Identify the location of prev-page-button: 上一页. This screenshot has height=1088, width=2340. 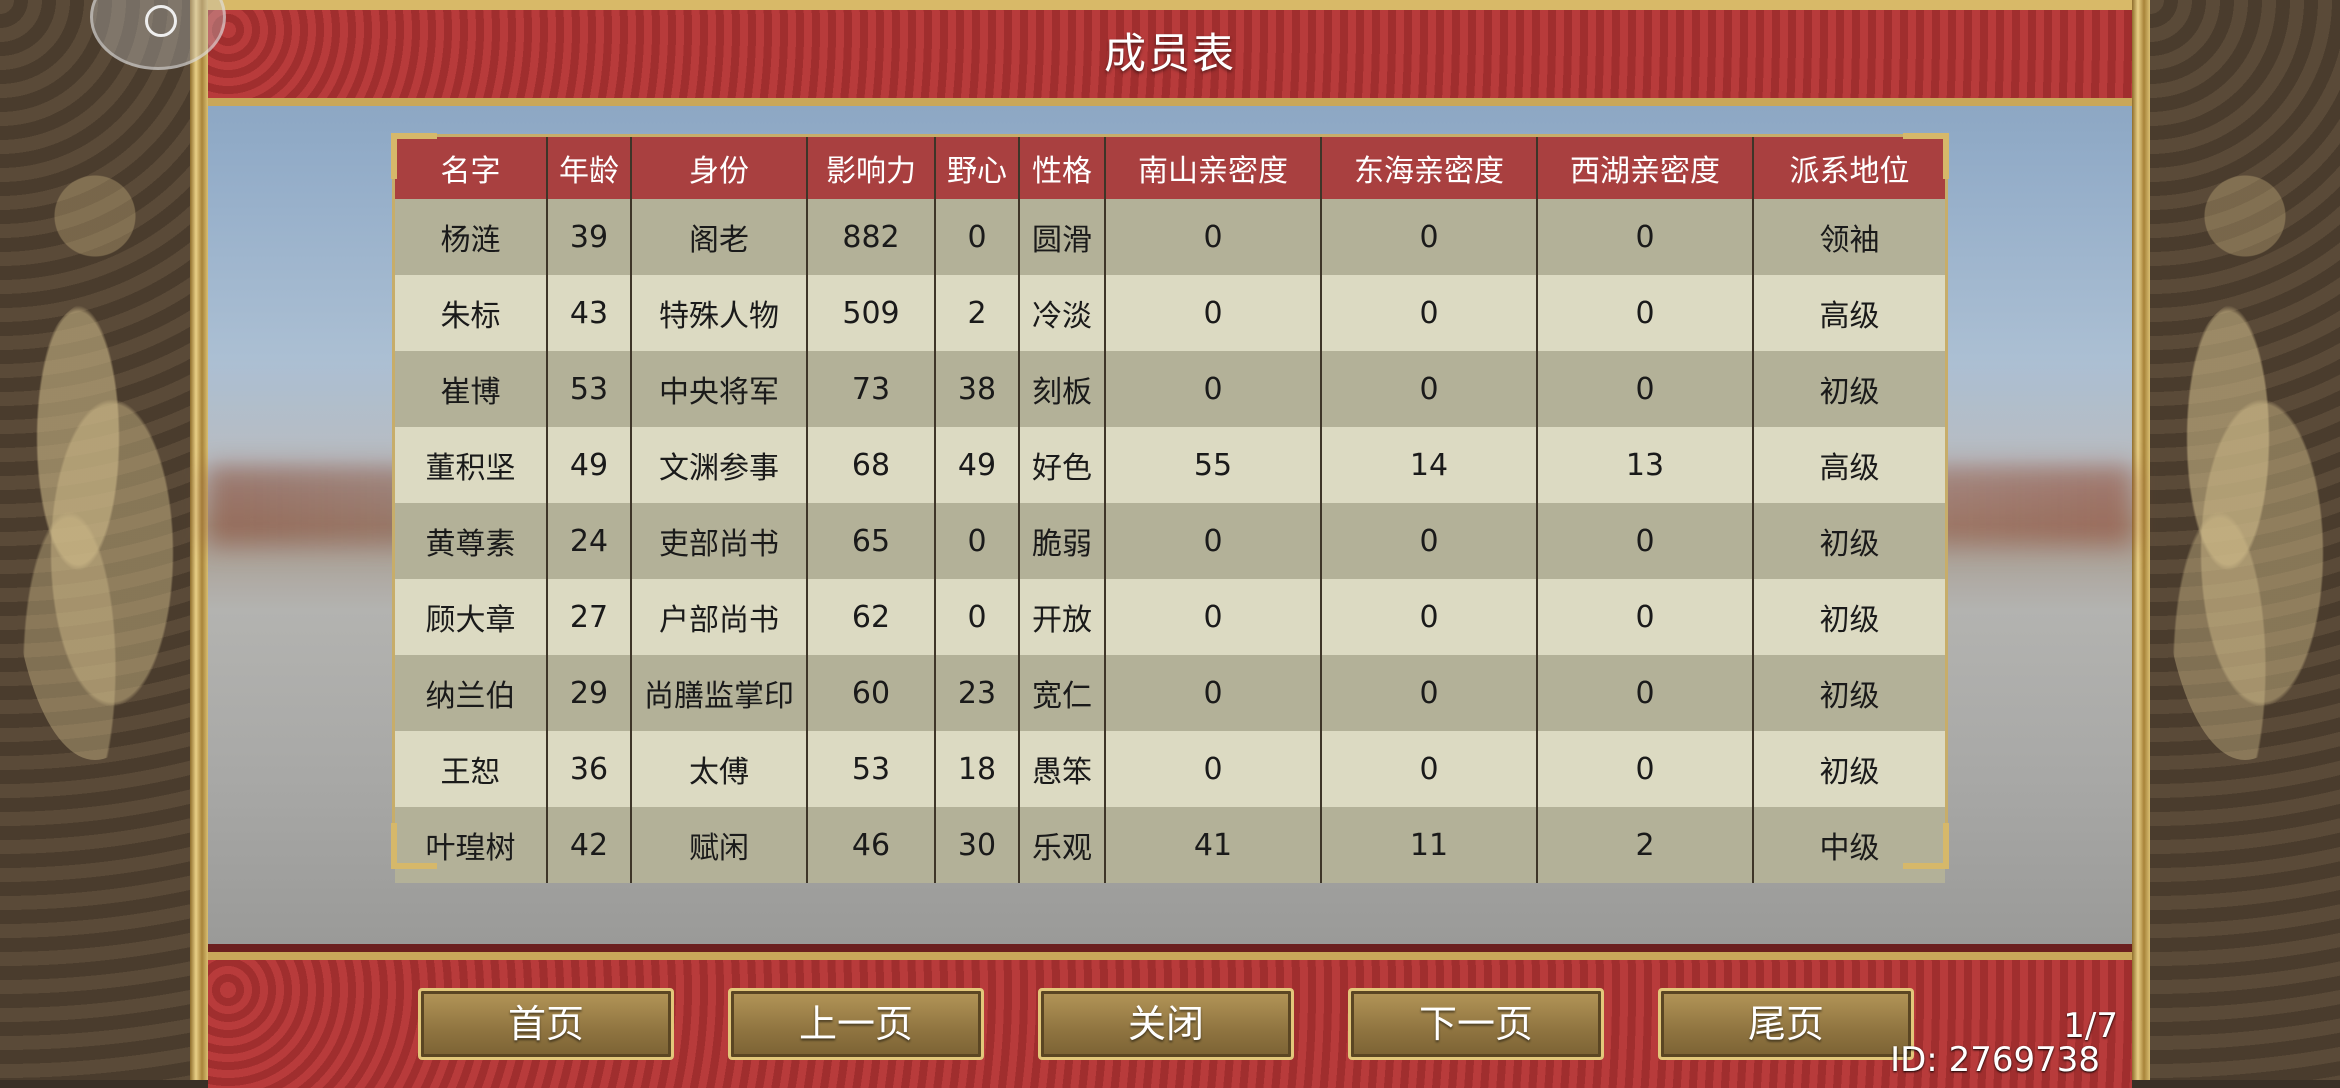
(856, 1024).